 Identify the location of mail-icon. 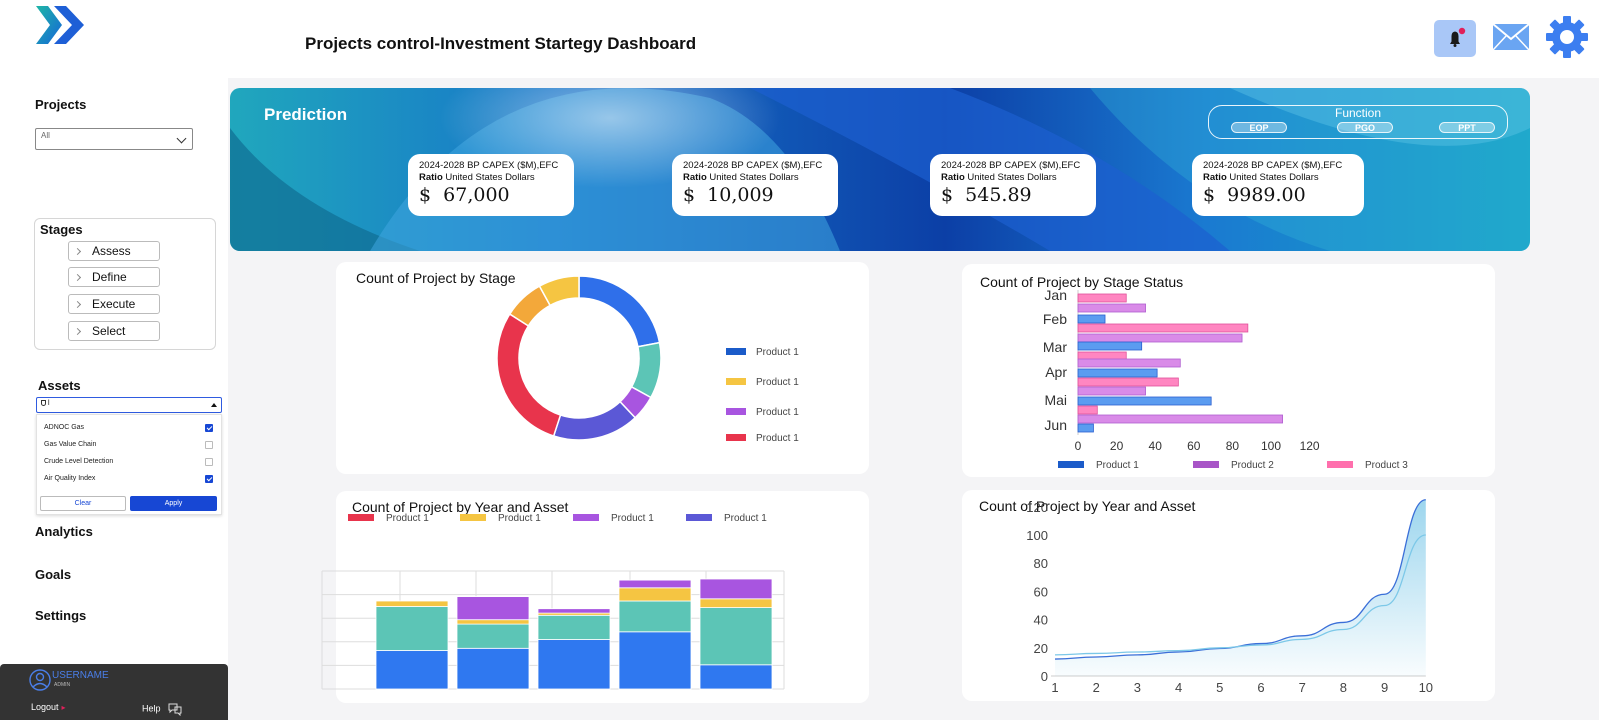
(1511, 37).